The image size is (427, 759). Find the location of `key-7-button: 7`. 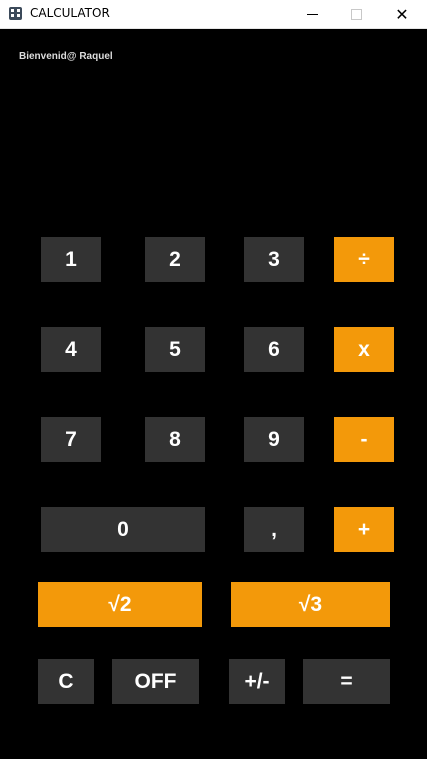

key-7-button: 7 is located at coordinates (71, 439).